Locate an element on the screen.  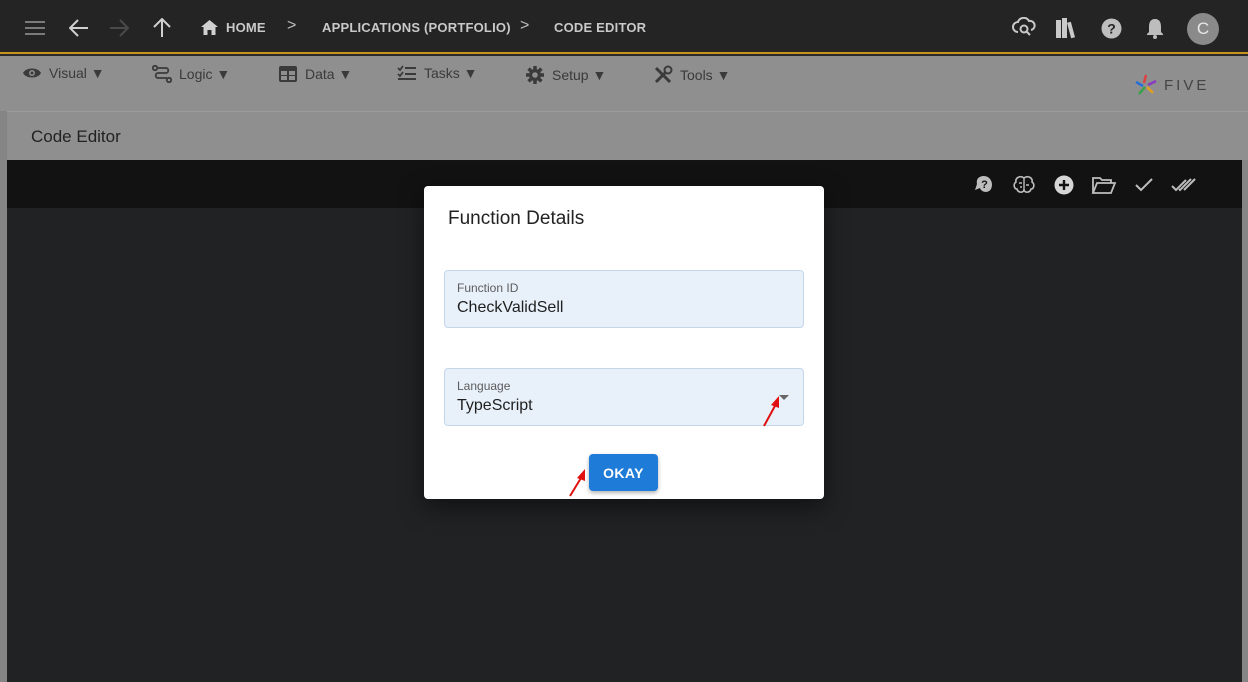
double-check-icon is located at coordinates (1184, 185).